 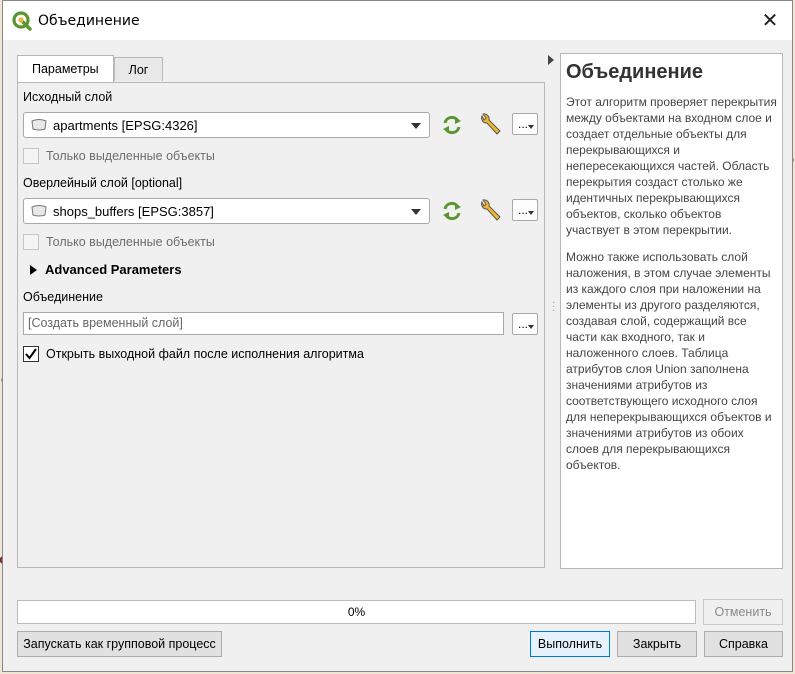 I want to click on checkmark-icon, so click(x=31, y=354).